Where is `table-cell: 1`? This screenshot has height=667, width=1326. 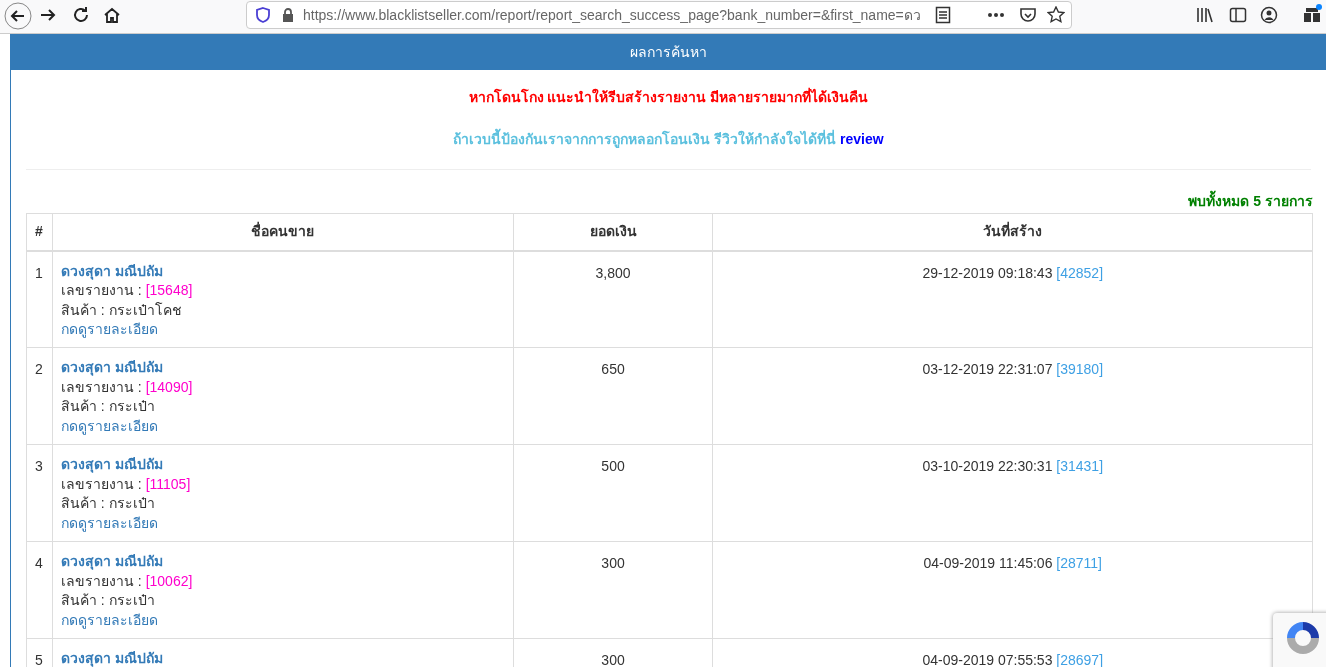 table-cell: 1 is located at coordinates (39, 299).